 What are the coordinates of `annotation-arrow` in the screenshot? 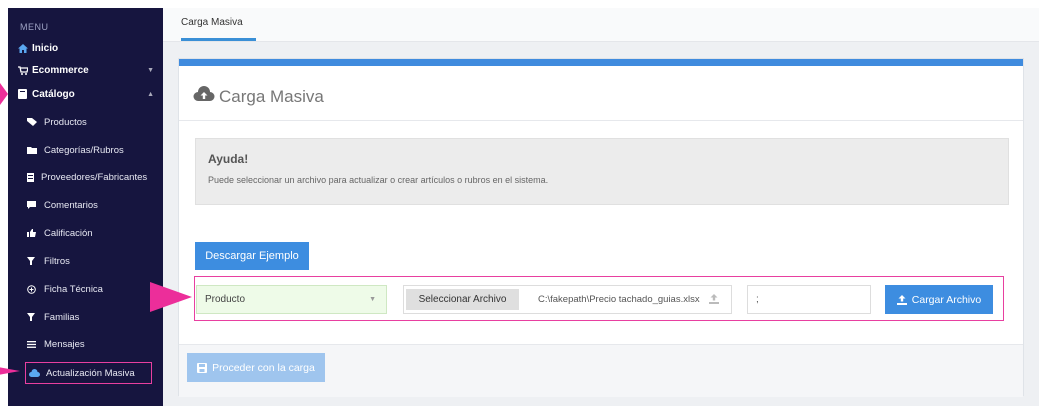 It's located at (4, 94).